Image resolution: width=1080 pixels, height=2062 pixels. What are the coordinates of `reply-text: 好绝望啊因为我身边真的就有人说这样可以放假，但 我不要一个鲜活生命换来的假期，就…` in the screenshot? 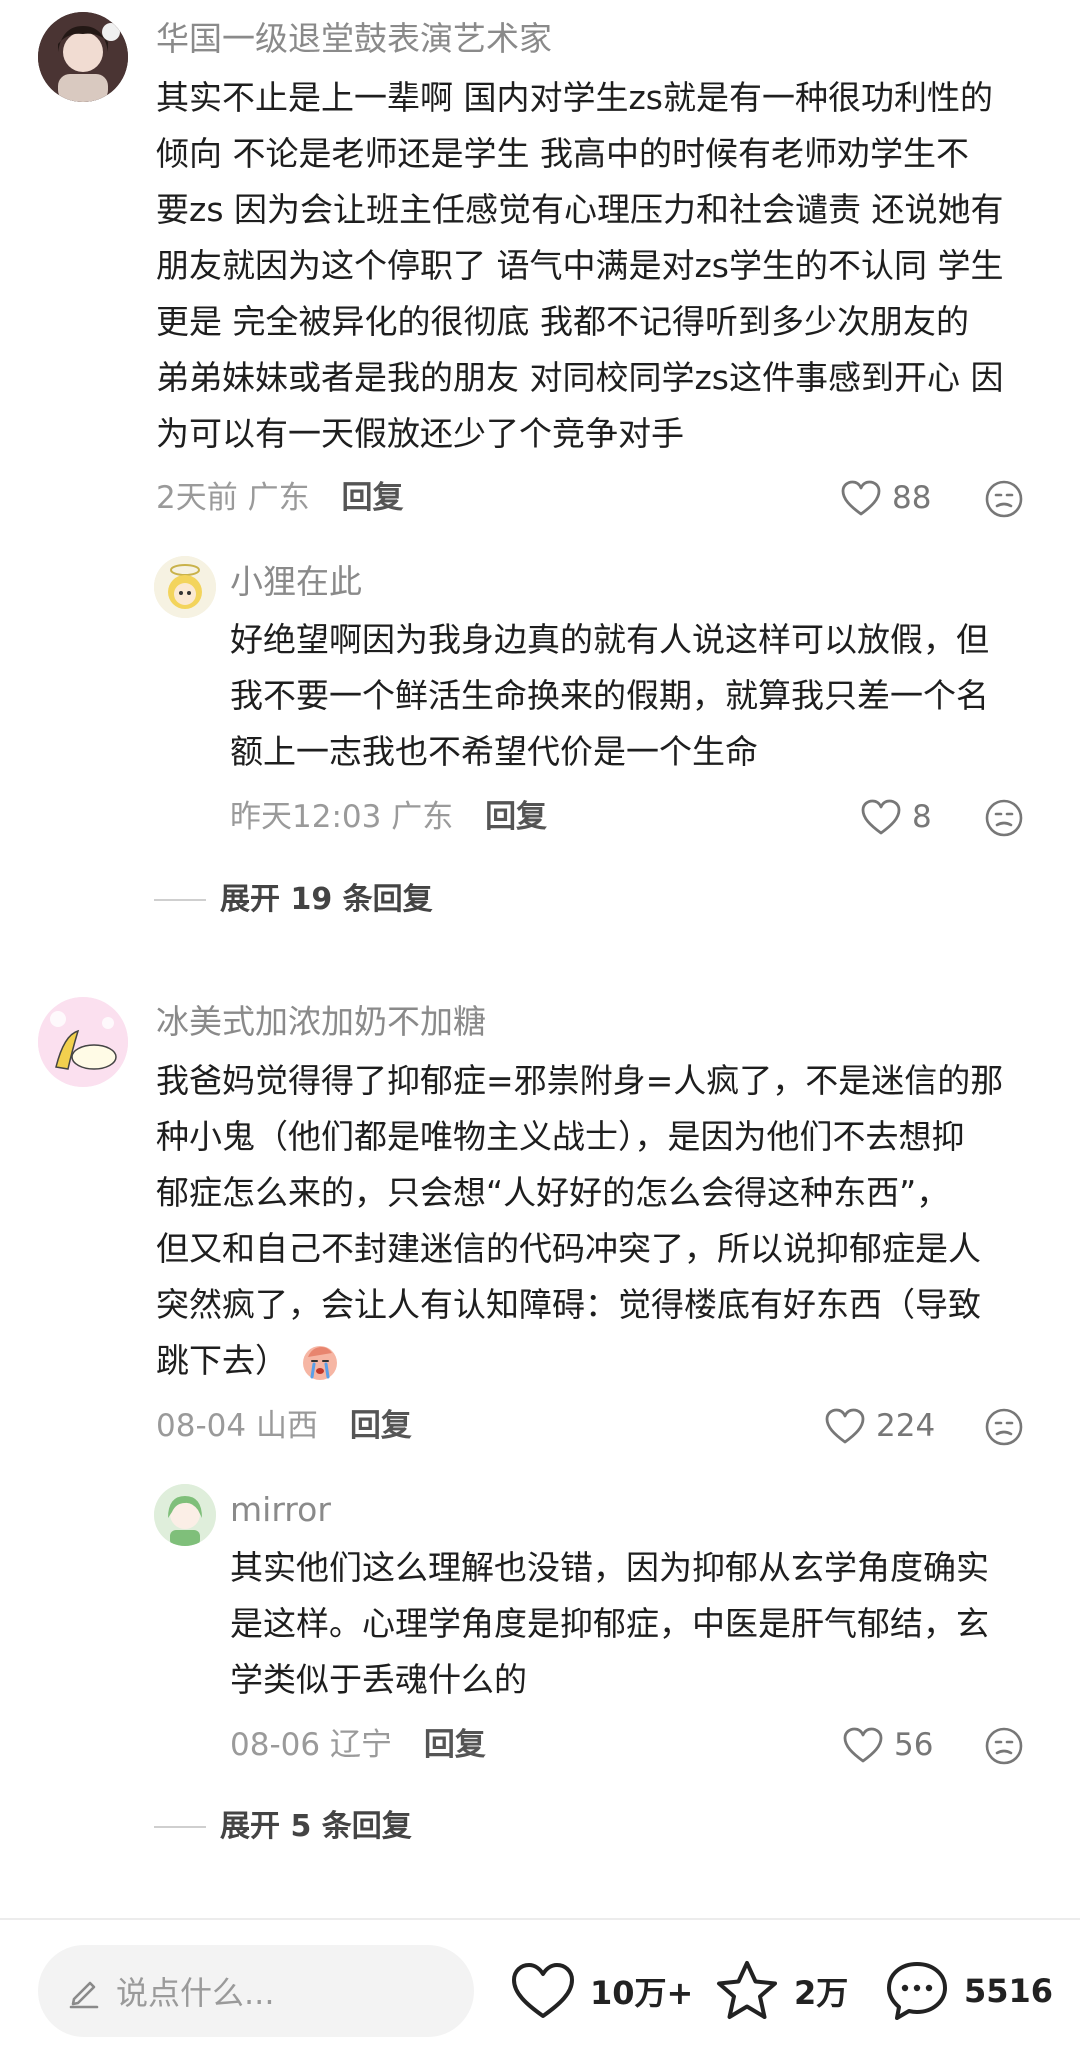 It's located at (609, 695).